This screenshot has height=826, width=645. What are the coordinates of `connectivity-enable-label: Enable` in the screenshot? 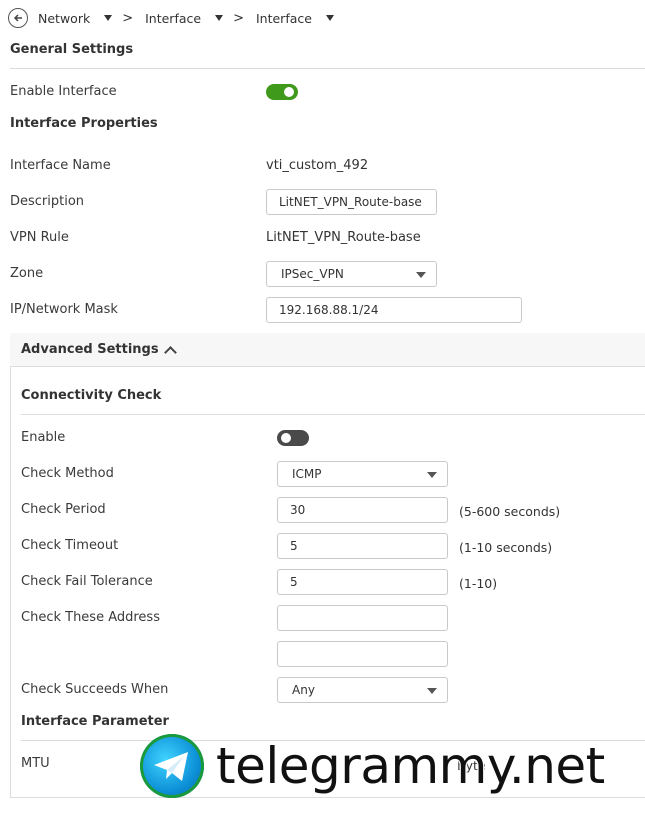 It's located at (43, 437).